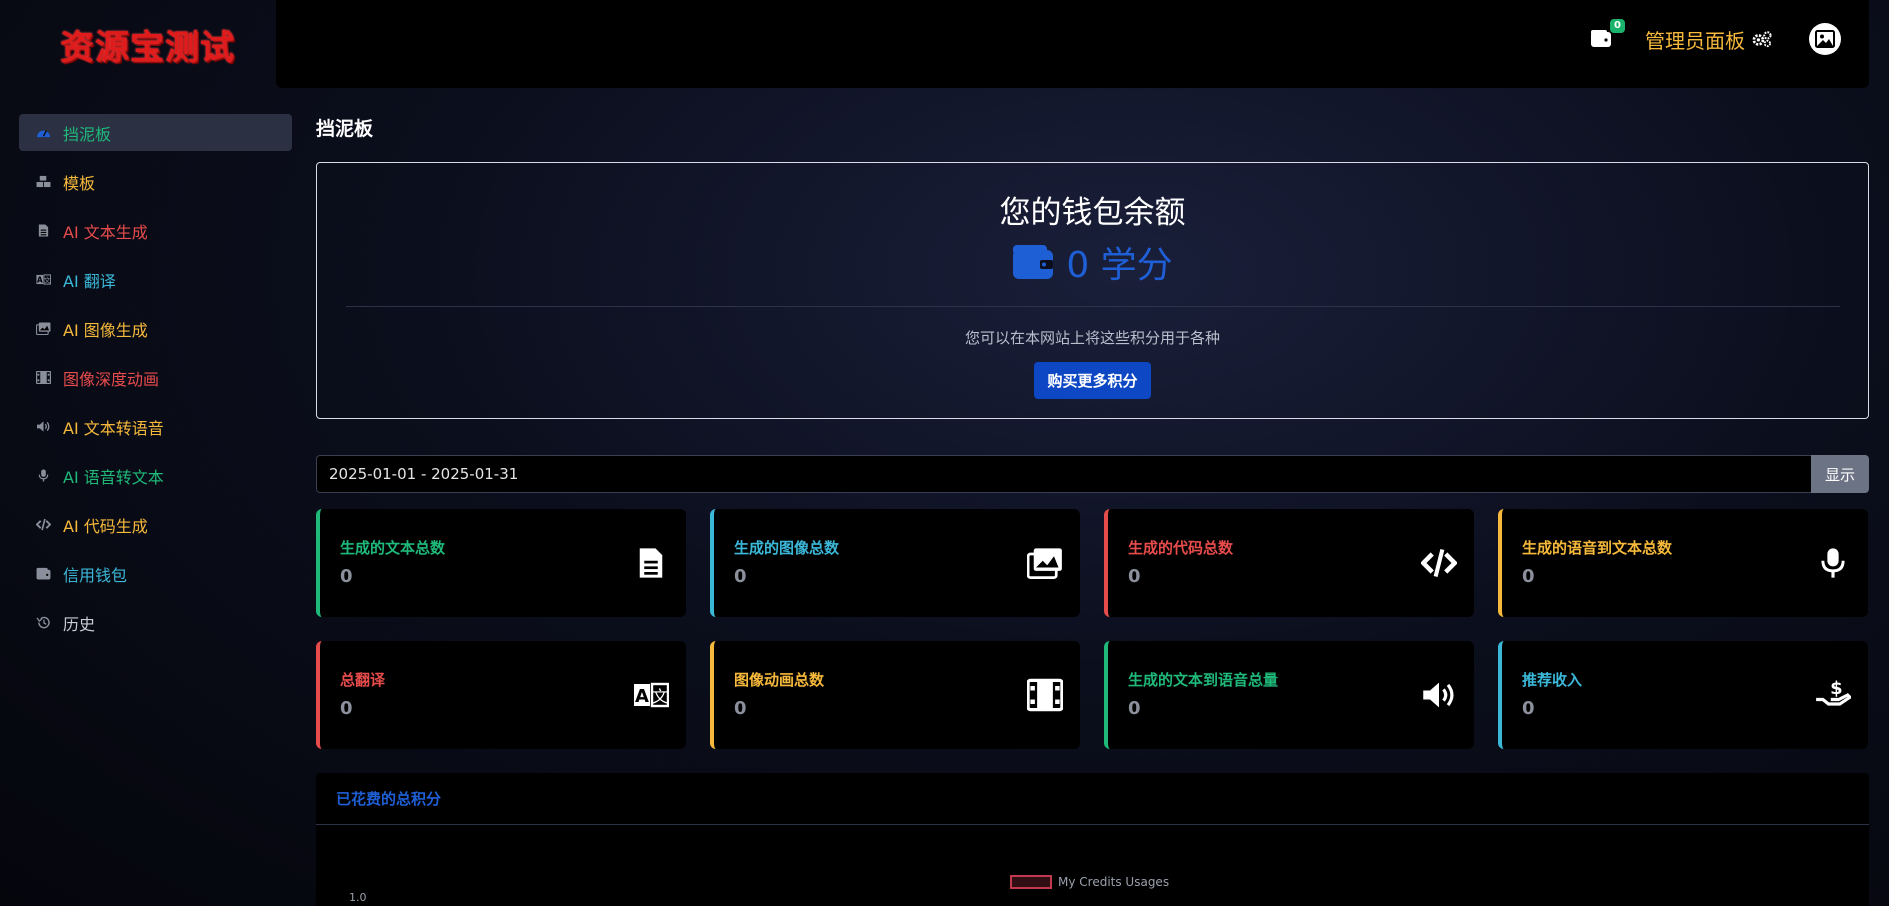  I want to click on stat-card: 图像动画总数 0, so click(895, 695).